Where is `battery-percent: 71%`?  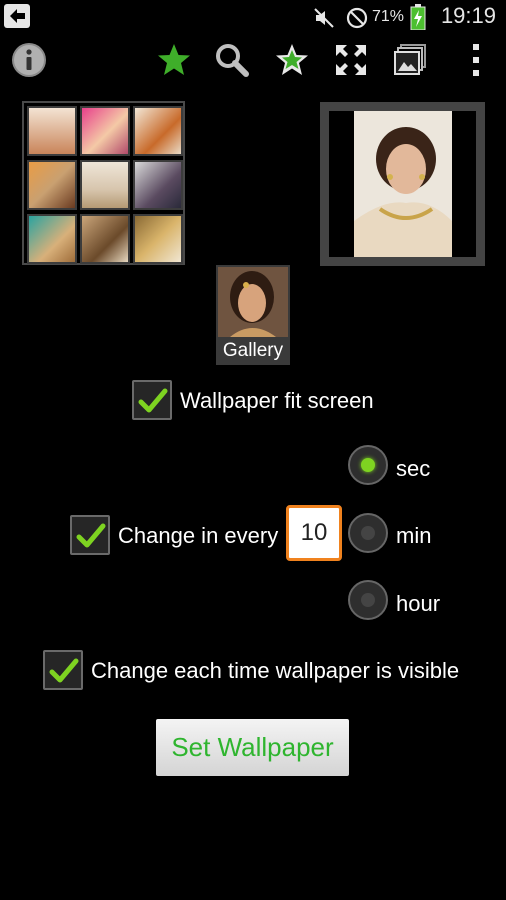 battery-percent: 71% is located at coordinates (388, 16).